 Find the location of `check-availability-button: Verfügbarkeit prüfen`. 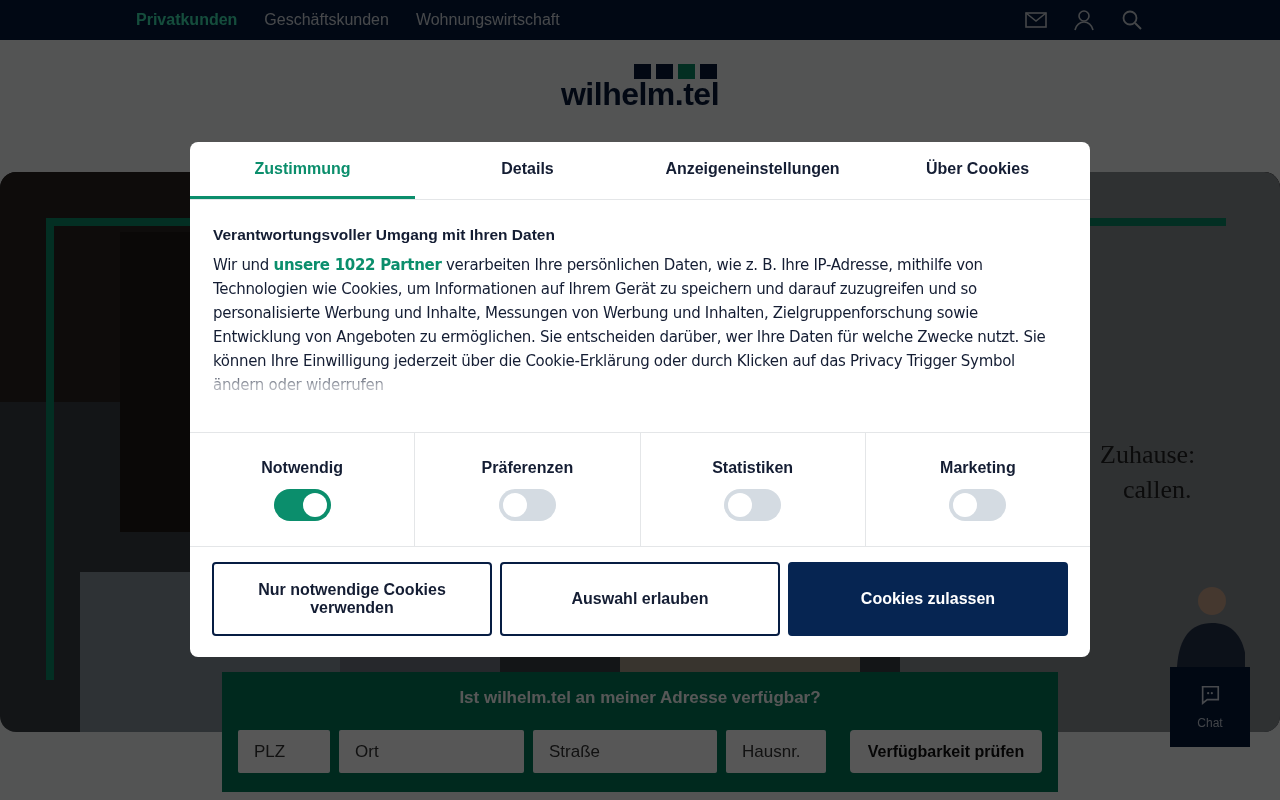

check-availability-button: Verfügbarkeit prüfen is located at coordinates (946, 751).